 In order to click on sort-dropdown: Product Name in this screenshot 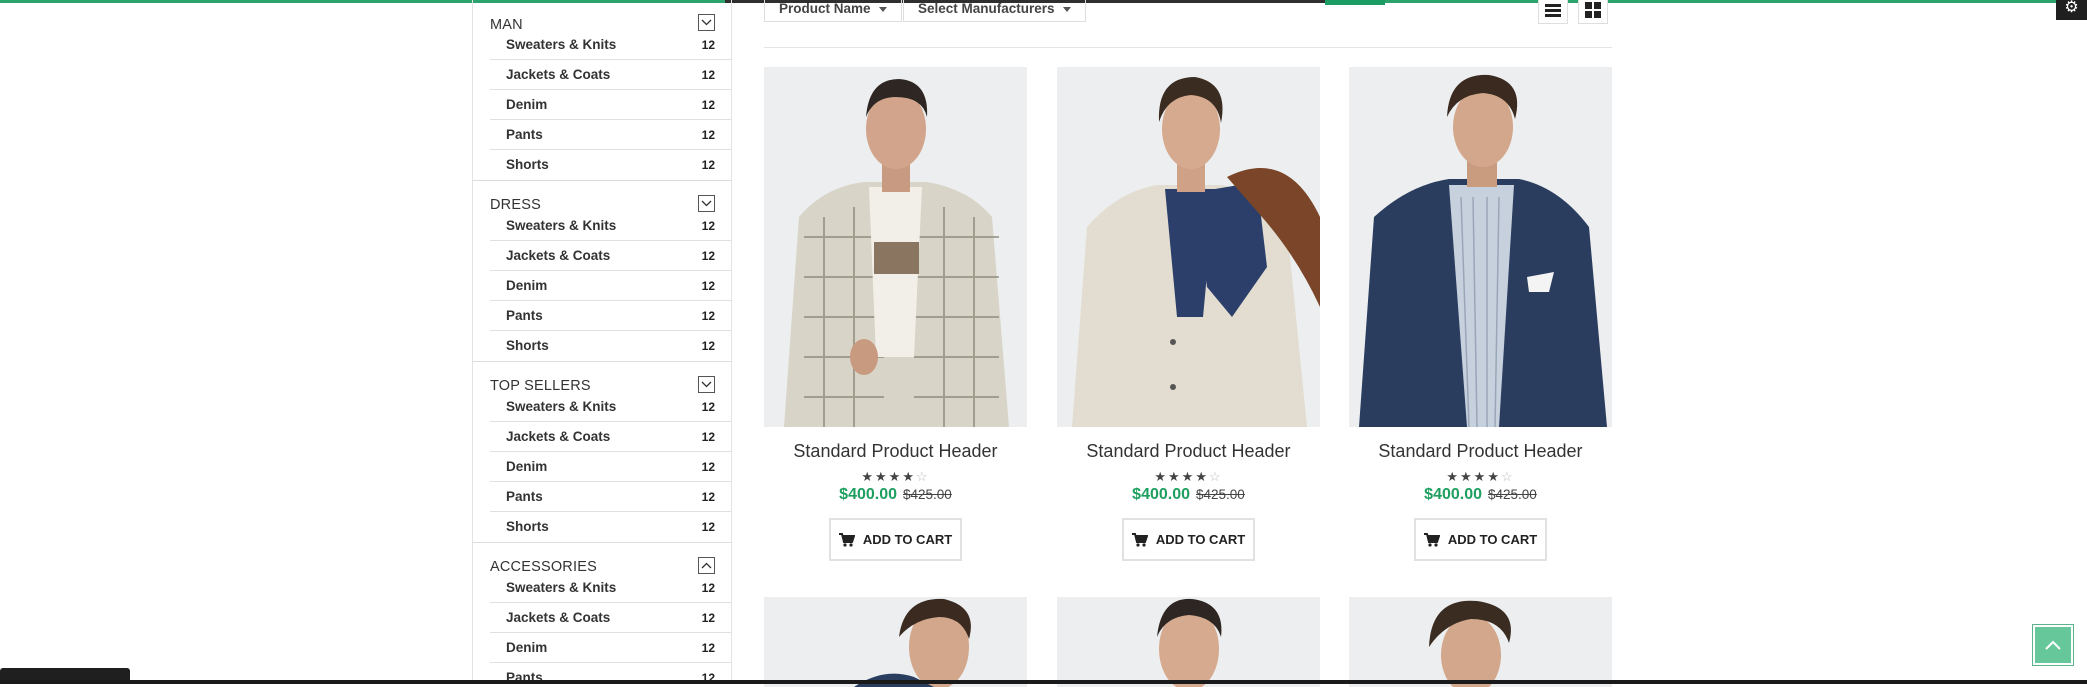, I will do `click(833, 11)`.